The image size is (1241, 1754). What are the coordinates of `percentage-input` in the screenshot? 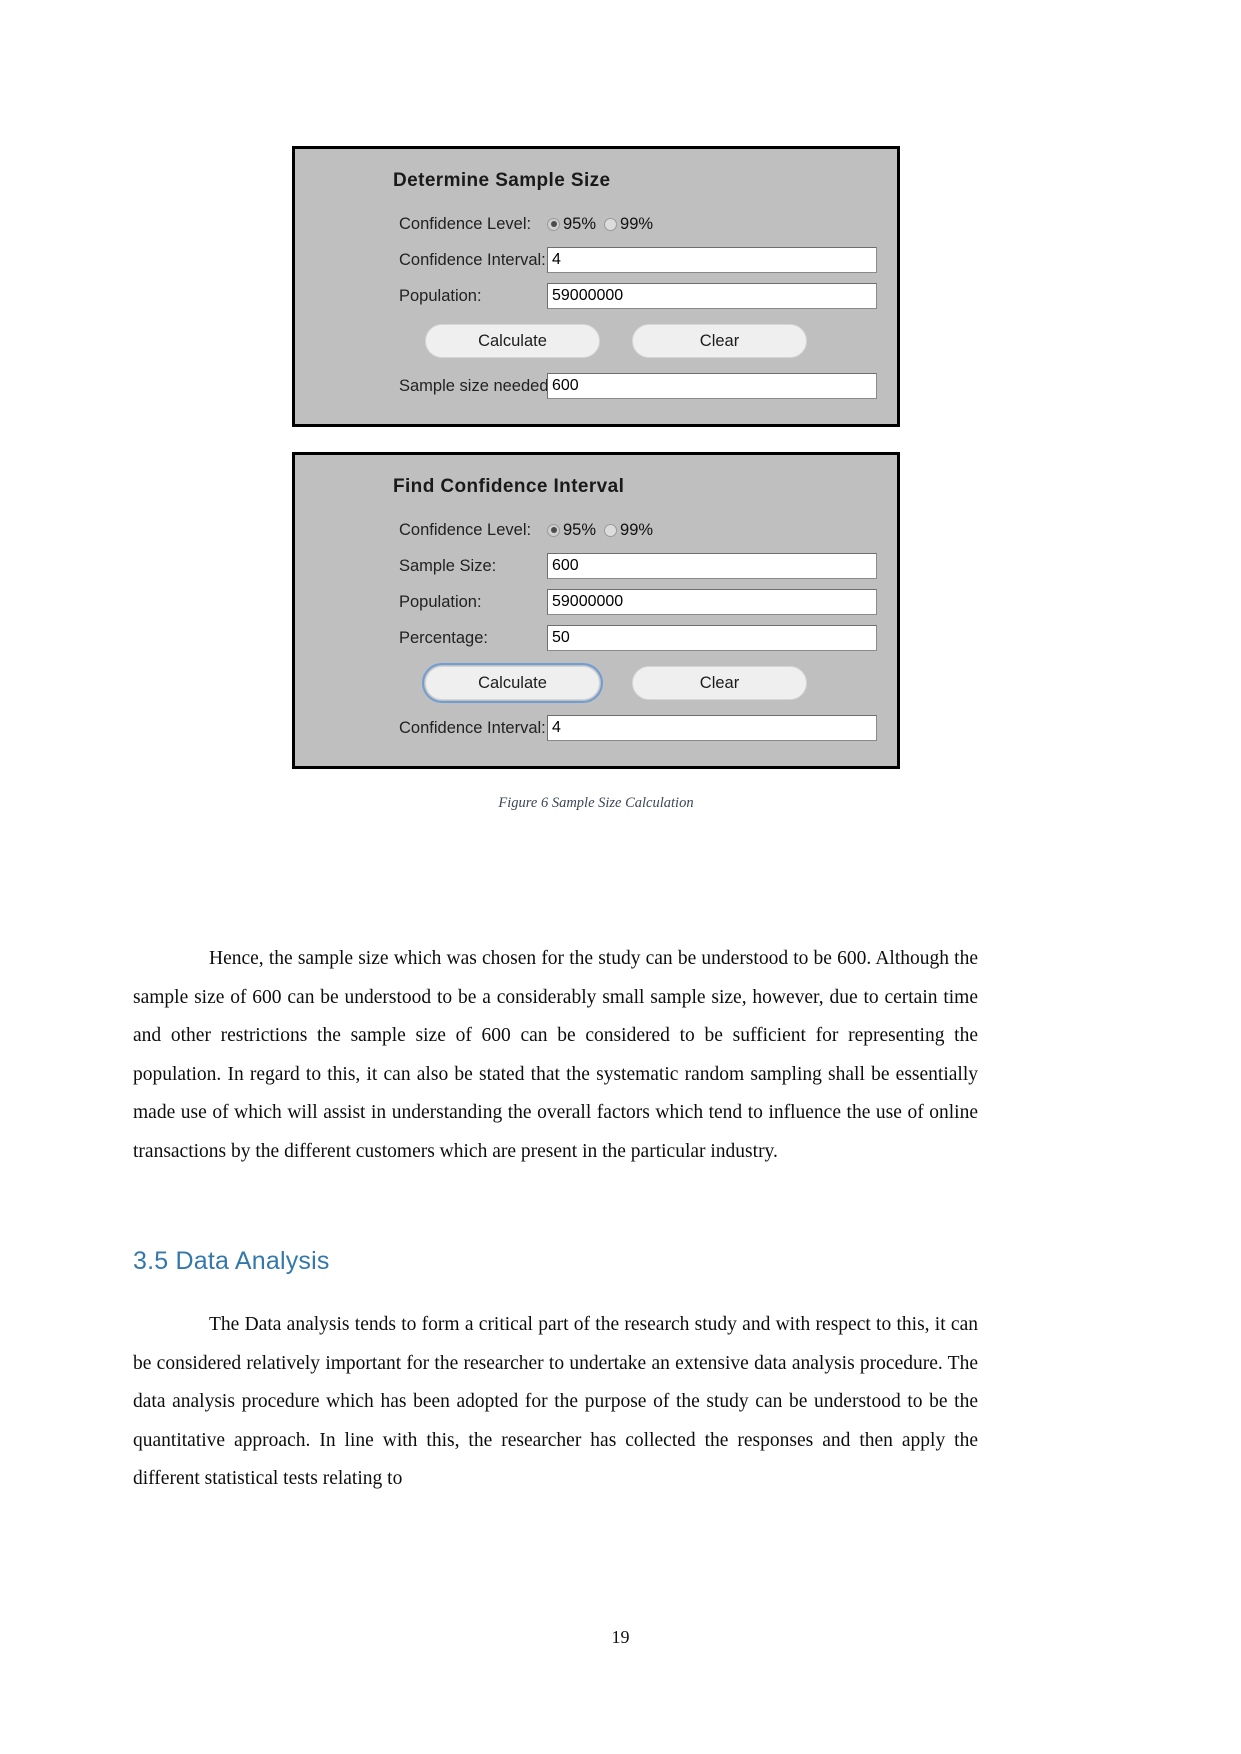 It's located at (712, 638).